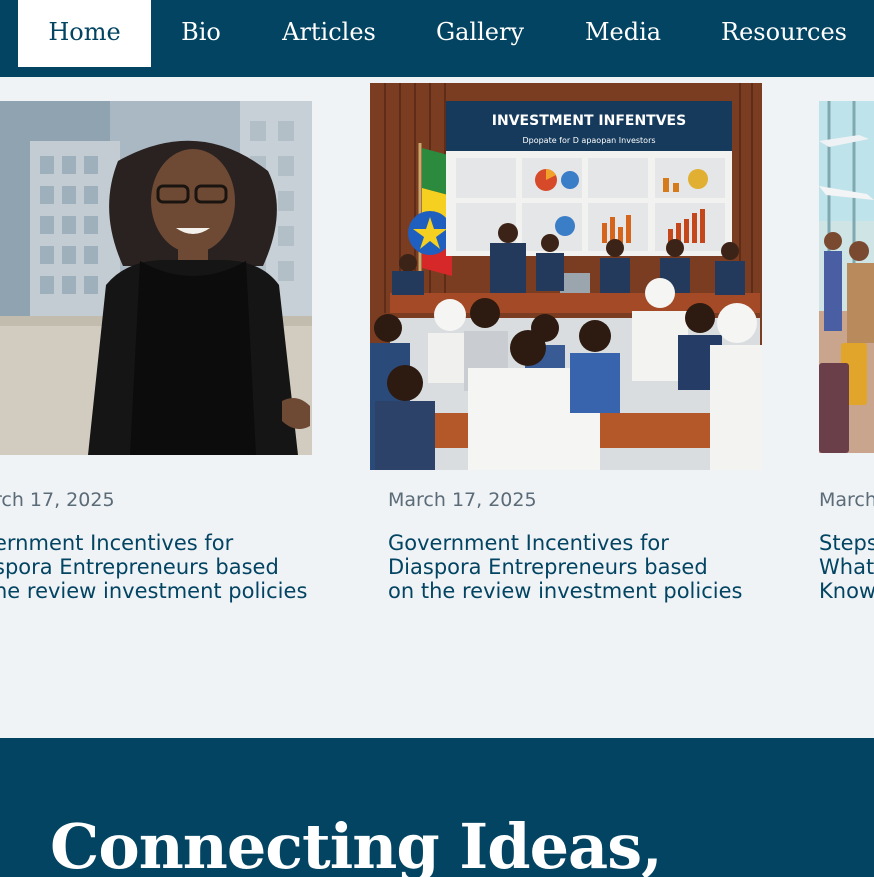  I want to click on airport-illustration, so click(846, 277).